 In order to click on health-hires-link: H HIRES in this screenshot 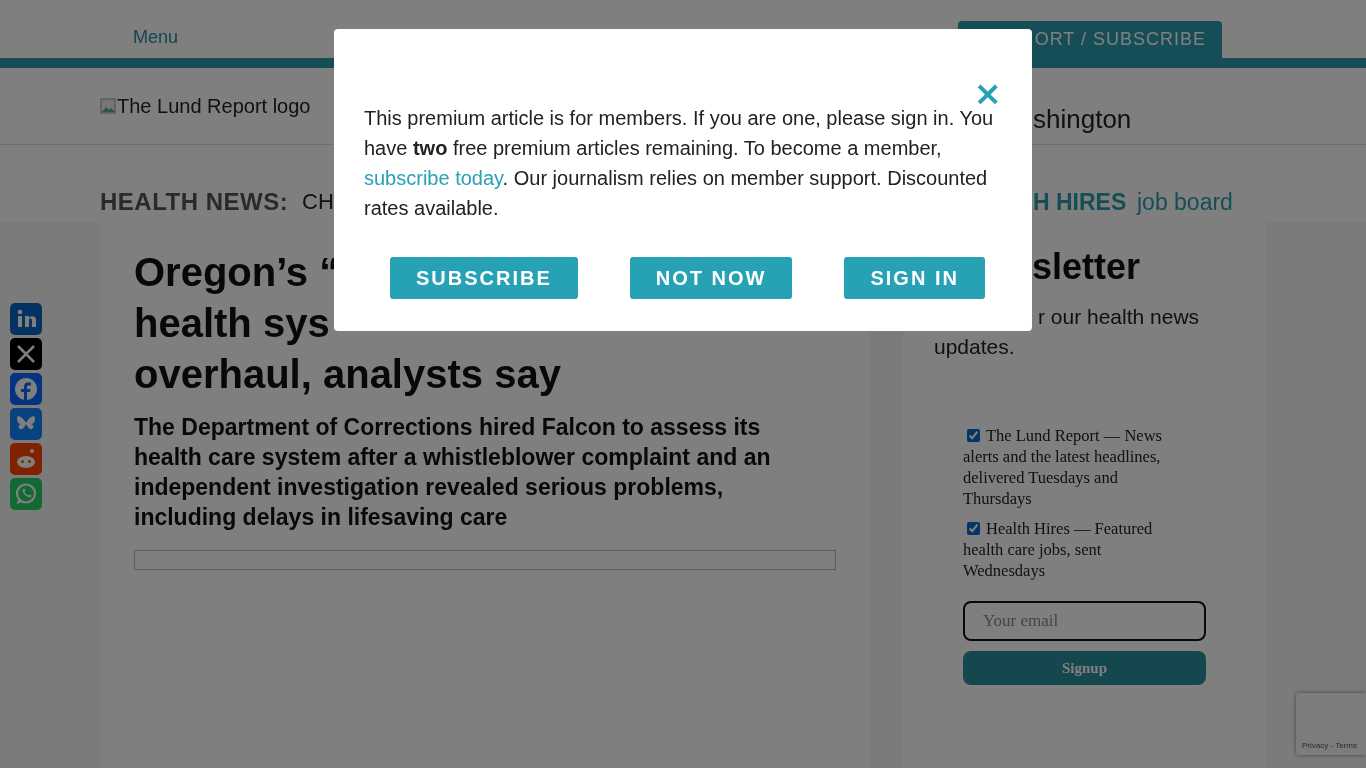, I will do `click(1080, 202)`.